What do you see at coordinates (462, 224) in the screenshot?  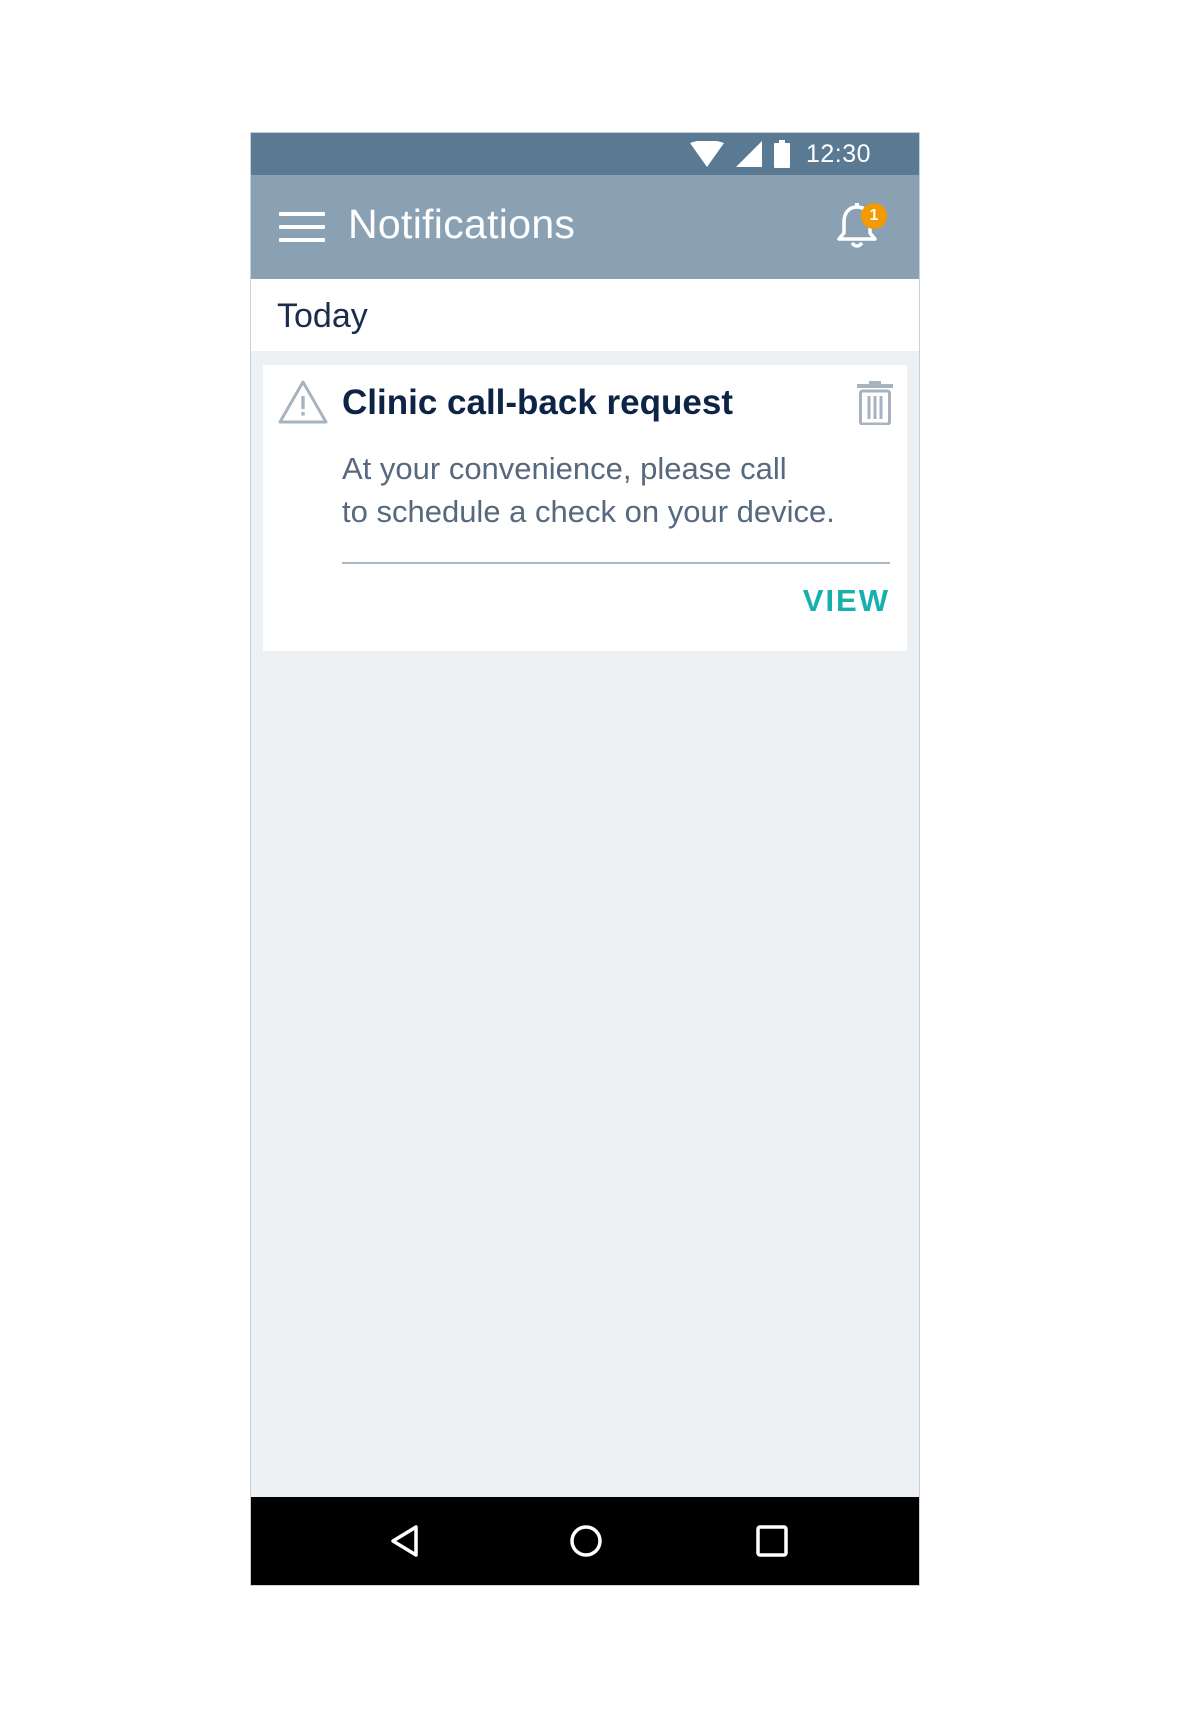 I see `page-title: Notifications` at bounding box center [462, 224].